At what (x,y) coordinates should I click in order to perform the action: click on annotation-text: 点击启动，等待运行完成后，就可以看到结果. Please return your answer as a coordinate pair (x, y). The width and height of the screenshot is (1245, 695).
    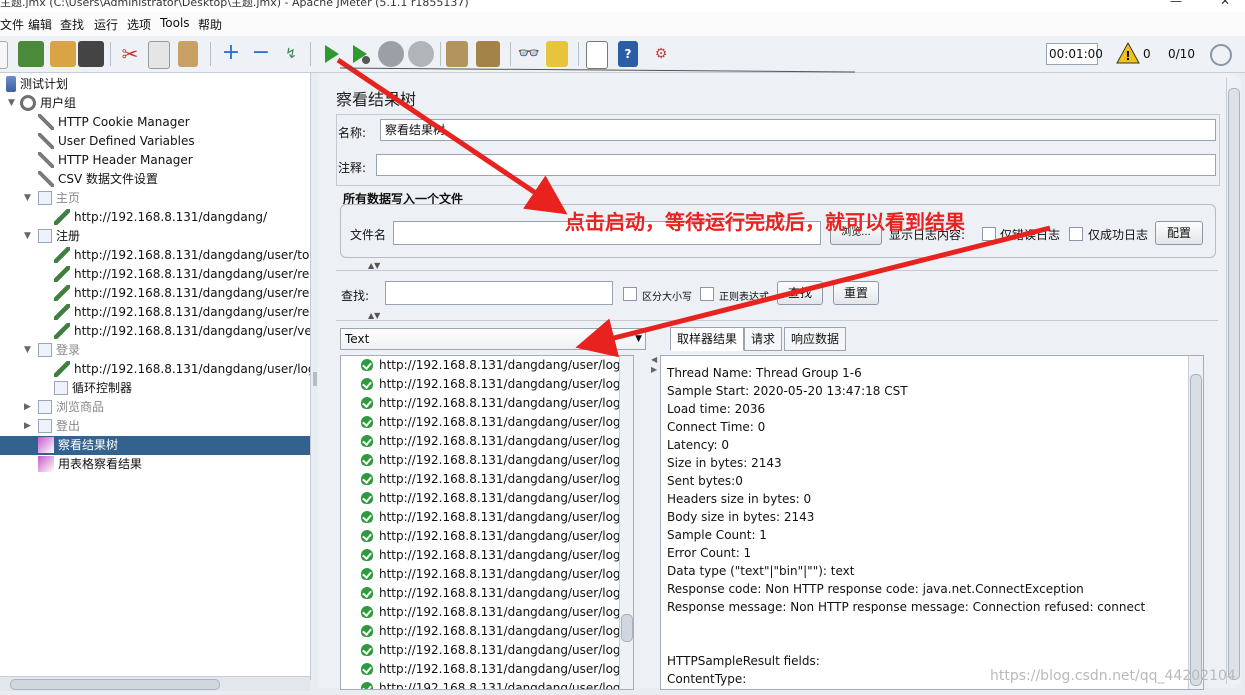
    Looking at the image, I should click on (765, 222).